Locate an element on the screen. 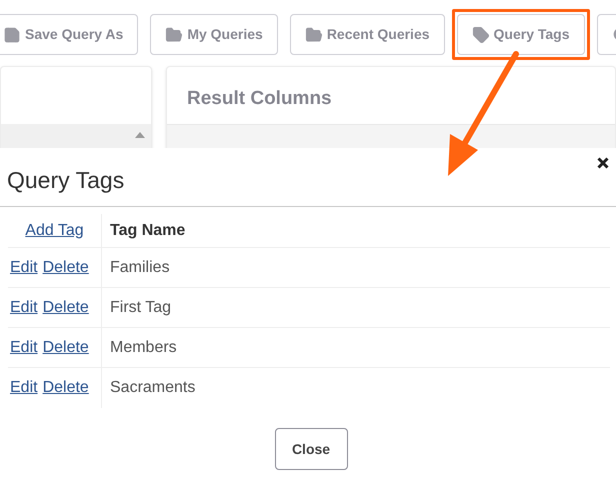  close-button: Close is located at coordinates (311, 449).